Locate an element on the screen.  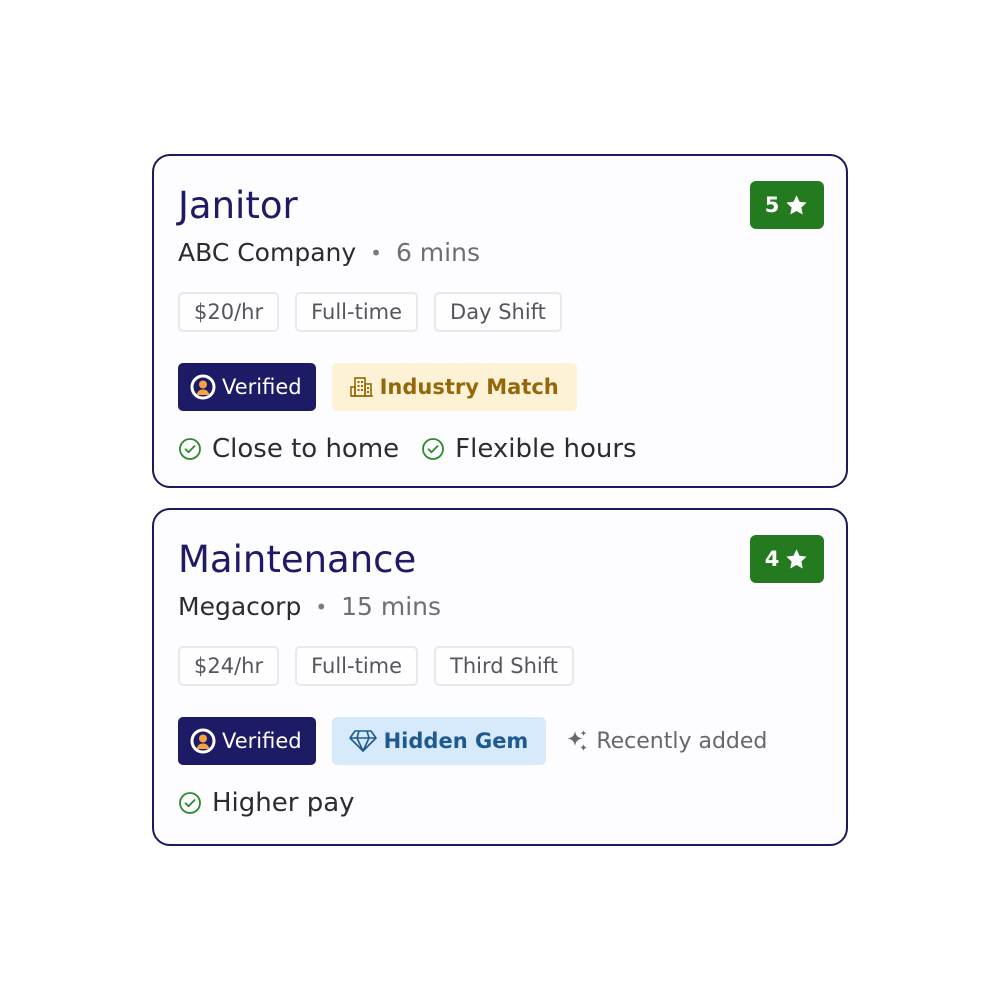
company-line: Megacorp • 15 mins is located at coordinates (309, 607).